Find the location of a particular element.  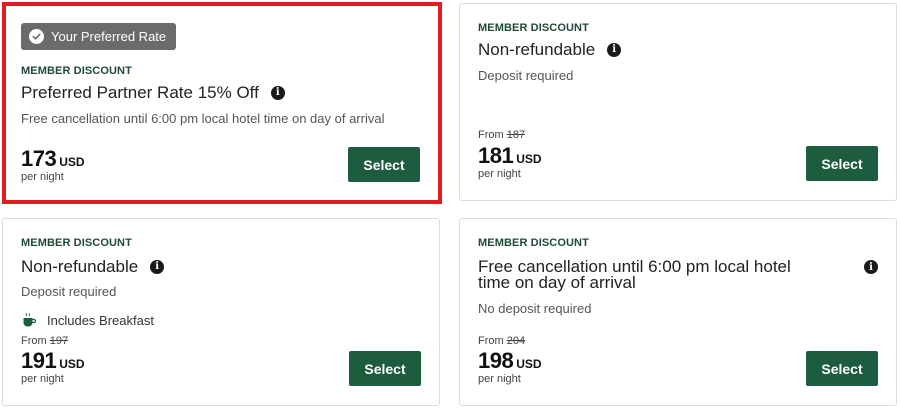

original-price-line: From 197 is located at coordinates (44, 341).